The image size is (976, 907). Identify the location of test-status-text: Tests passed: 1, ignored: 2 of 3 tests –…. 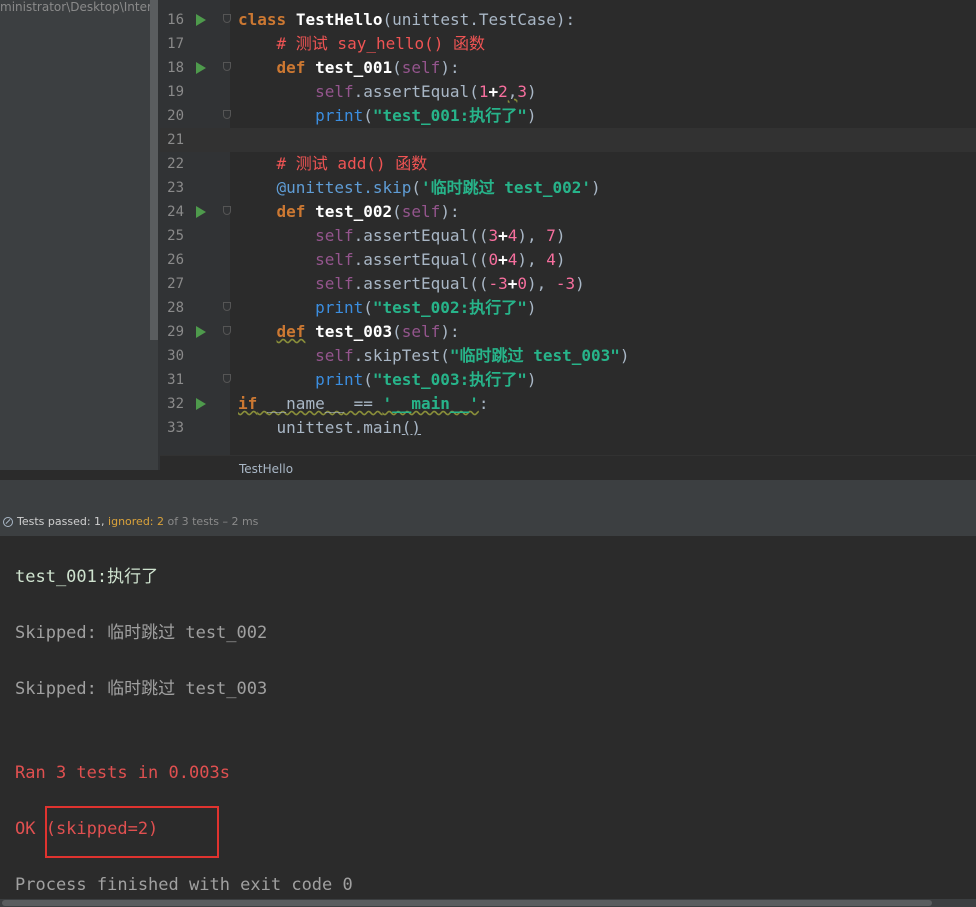
(138, 521).